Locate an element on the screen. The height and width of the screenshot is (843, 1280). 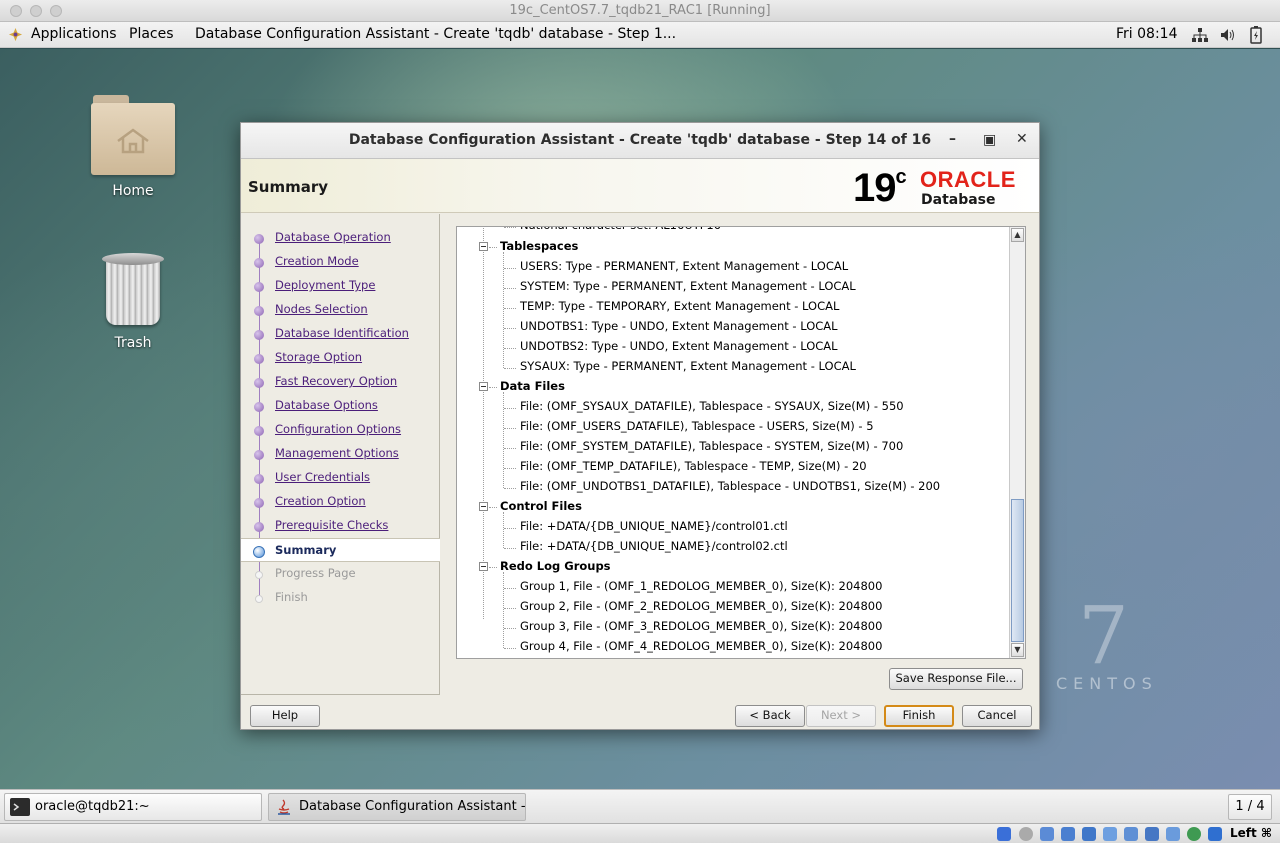
workspace-pager: 1 / 4 is located at coordinates (1250, 807).